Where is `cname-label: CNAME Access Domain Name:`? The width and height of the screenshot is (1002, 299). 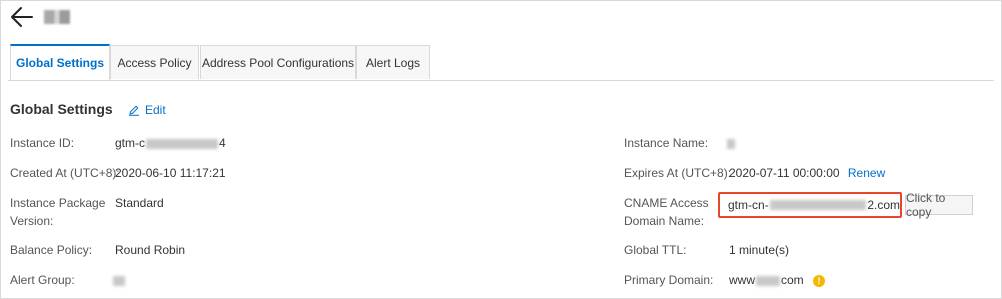
cname-label: CNAME Access Domain Name: is located at coordinates (666, 212).